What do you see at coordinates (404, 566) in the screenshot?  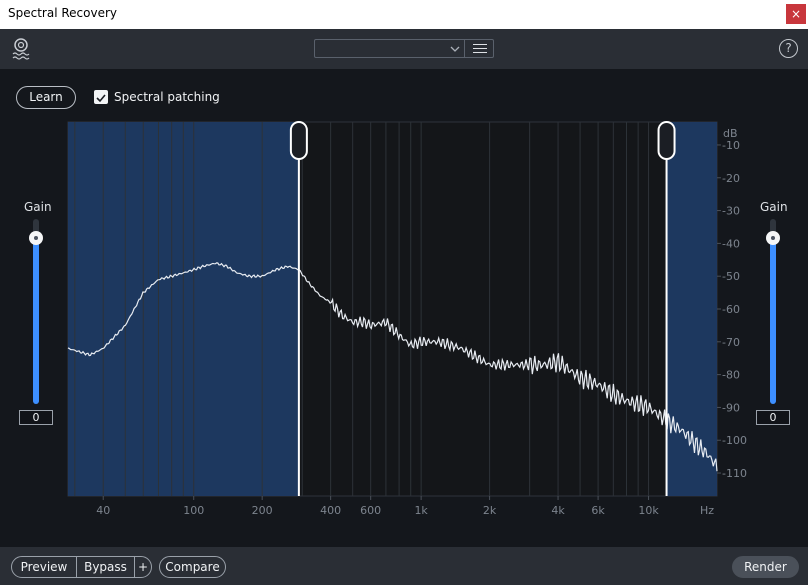 I see `bottom-bar: Preview Bypass + Compare Render` at bounding box center [404, 566].